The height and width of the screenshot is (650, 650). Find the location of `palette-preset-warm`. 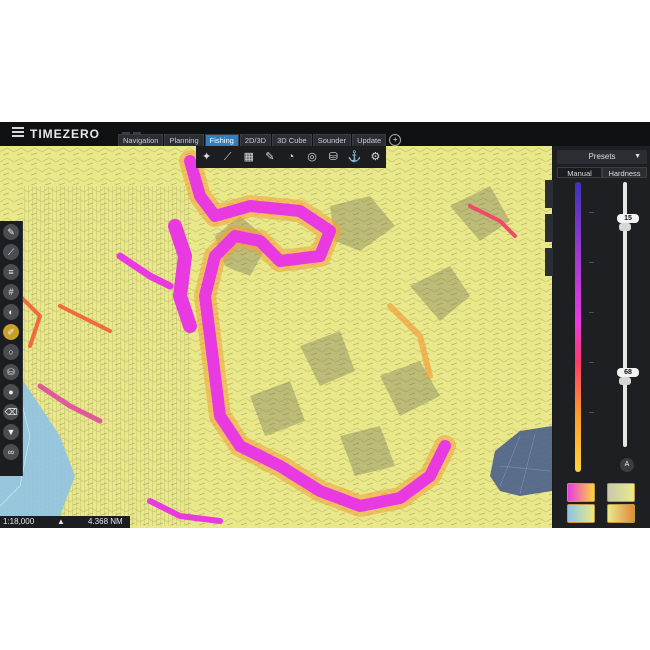

palette-preset-warm is located at coordinates (621, 513).